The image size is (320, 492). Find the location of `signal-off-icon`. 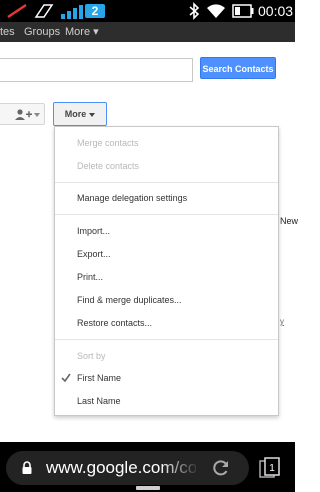

signal-off-icon is located at coordinates (17, 11).